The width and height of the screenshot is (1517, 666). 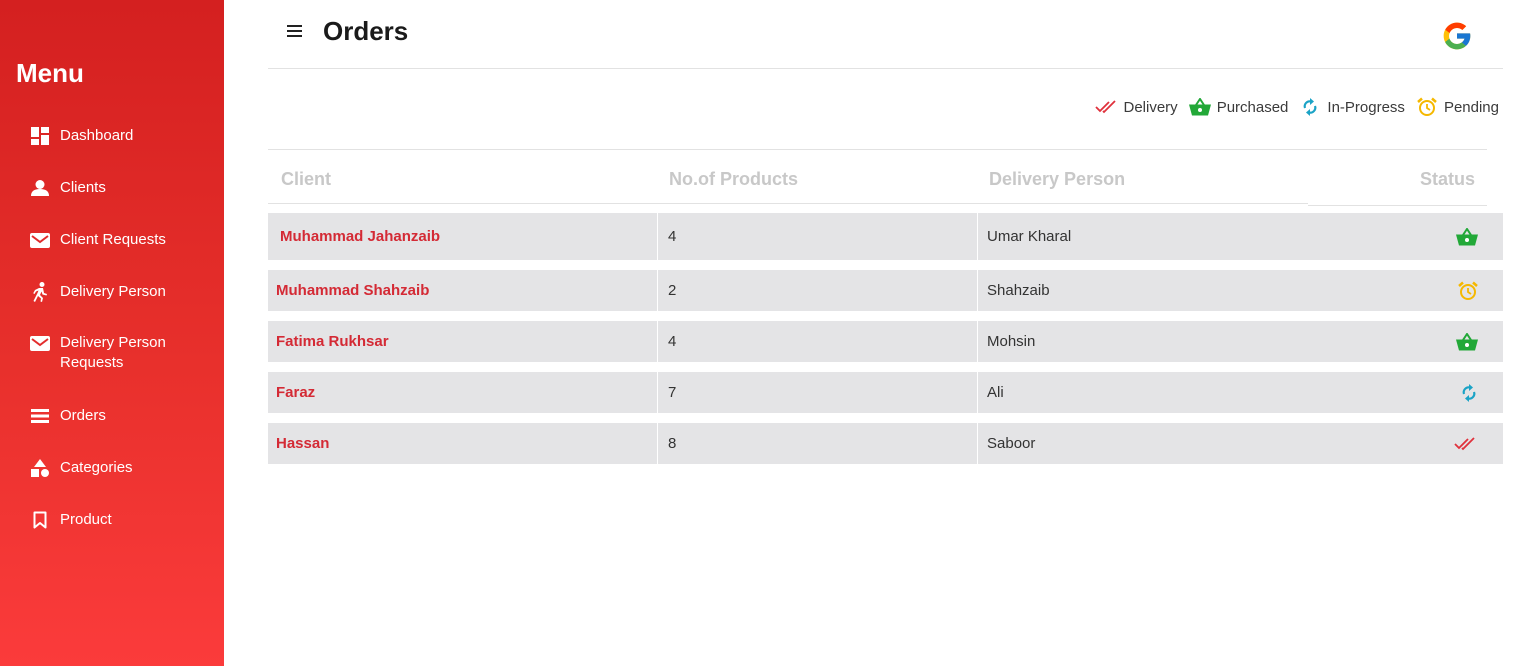 What do you see at coordinates (1157, 443) in the screenshot?
I see `delivery-person-name: Saboor` at bounding box center [1157, 443].